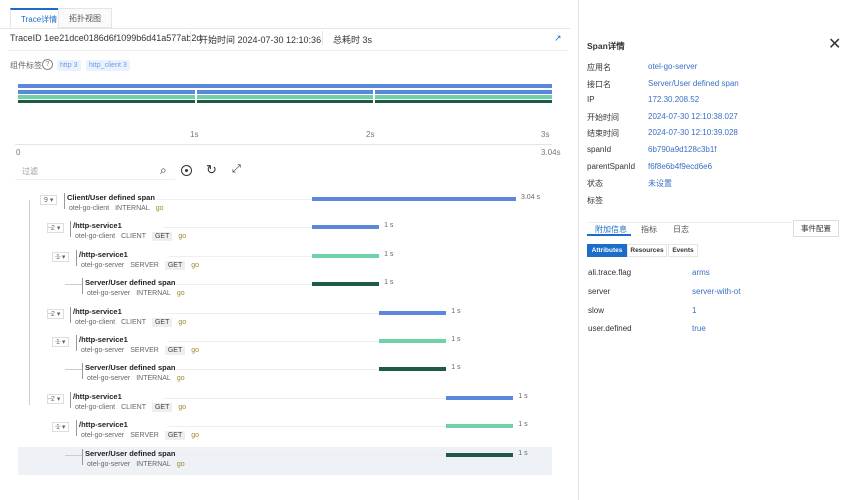 The image size is (868, 500). I want to click on field-label: 接口名, so click(599, 84).